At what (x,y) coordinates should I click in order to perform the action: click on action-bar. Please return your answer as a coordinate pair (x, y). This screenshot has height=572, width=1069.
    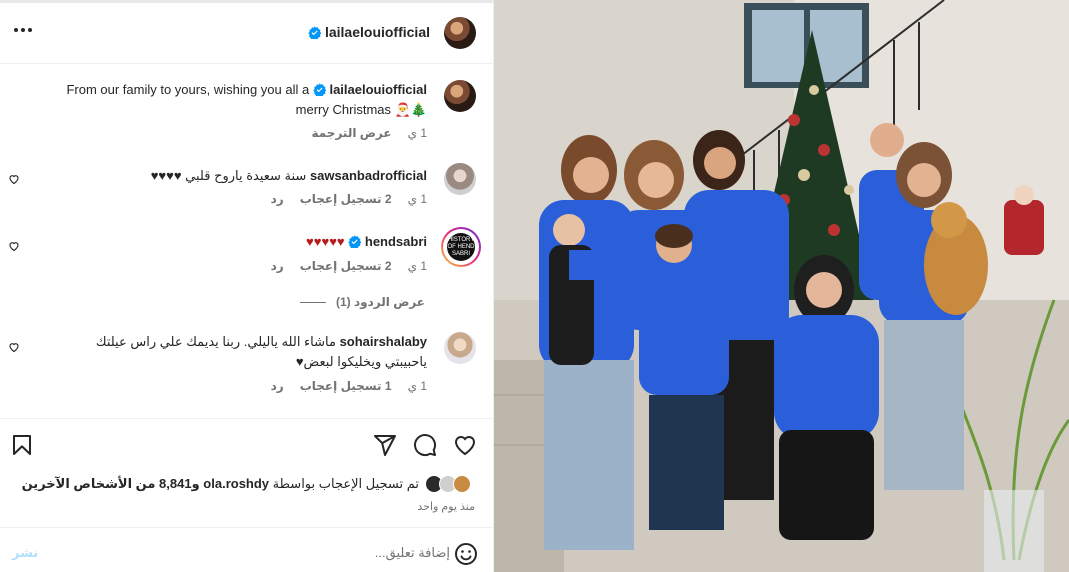
    Looking at the image, I should click on (247, 444).